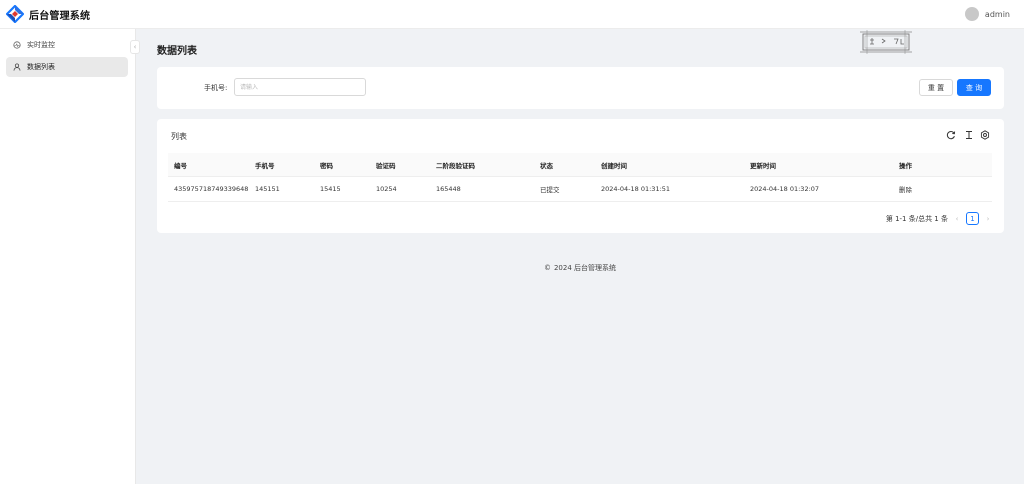  I want to click on pagination: 第 1-1 条/总共 1 条 ‹ 1 ›, so click(939, 218).